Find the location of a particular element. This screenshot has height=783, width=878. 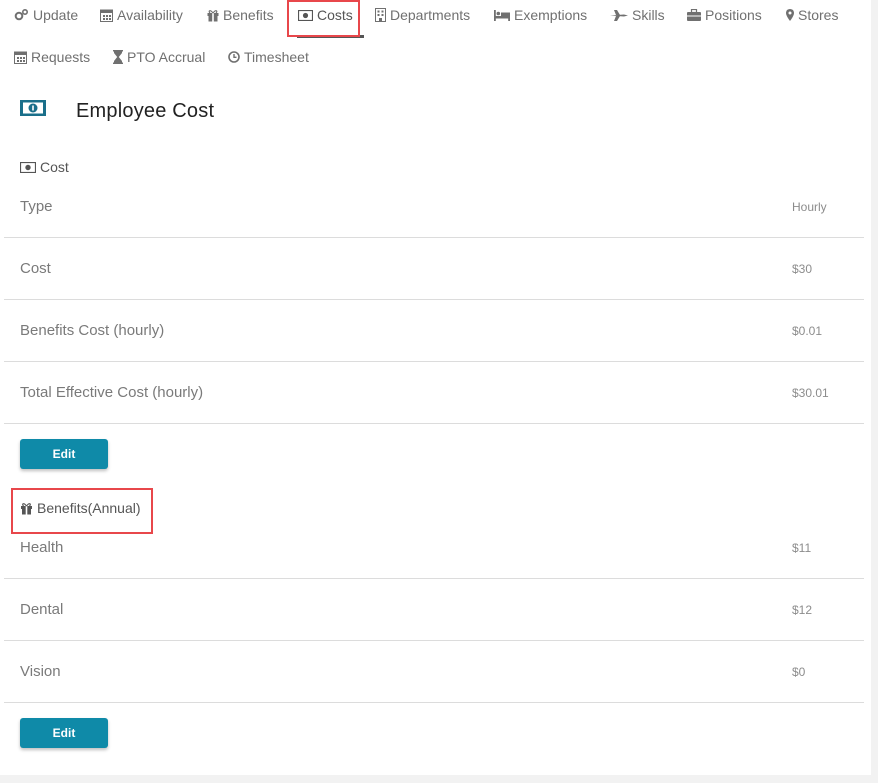

benefit-row-vision: Vision $0 is located at coordinates (434, 672).